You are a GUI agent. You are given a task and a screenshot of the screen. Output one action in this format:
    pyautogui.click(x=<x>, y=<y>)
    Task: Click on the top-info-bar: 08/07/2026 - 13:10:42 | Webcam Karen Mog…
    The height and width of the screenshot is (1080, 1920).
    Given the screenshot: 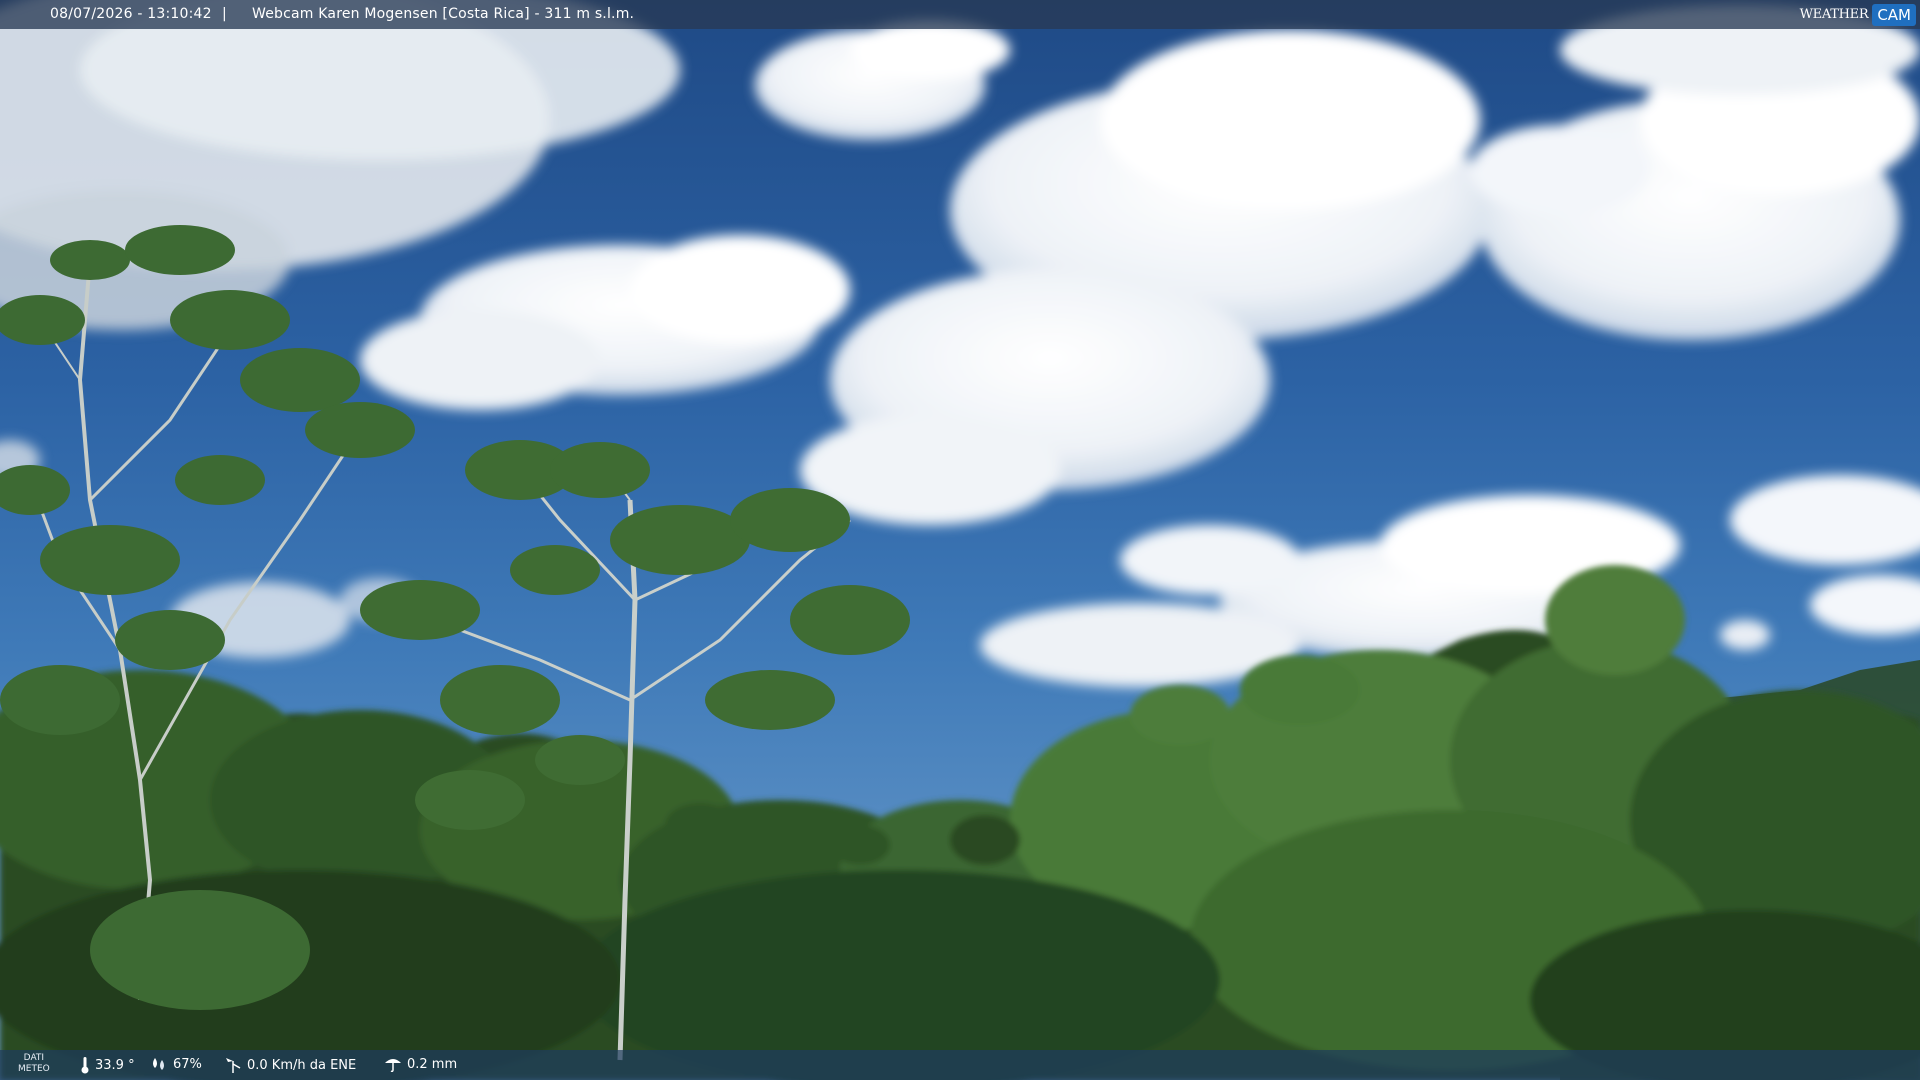 What is the action you would take?
    pyautogui.click(x=960, y=14)
    